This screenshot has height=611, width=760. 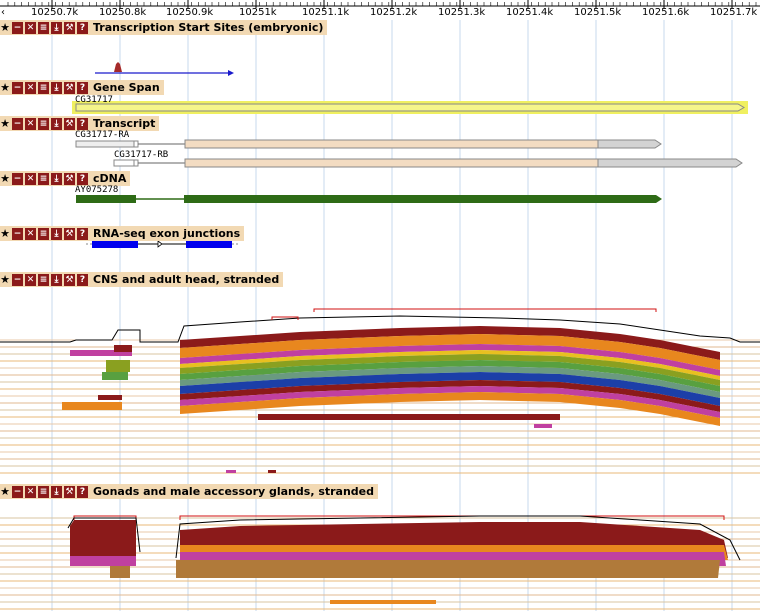 I want to click on junction-marker, so click(x=160, y=244).